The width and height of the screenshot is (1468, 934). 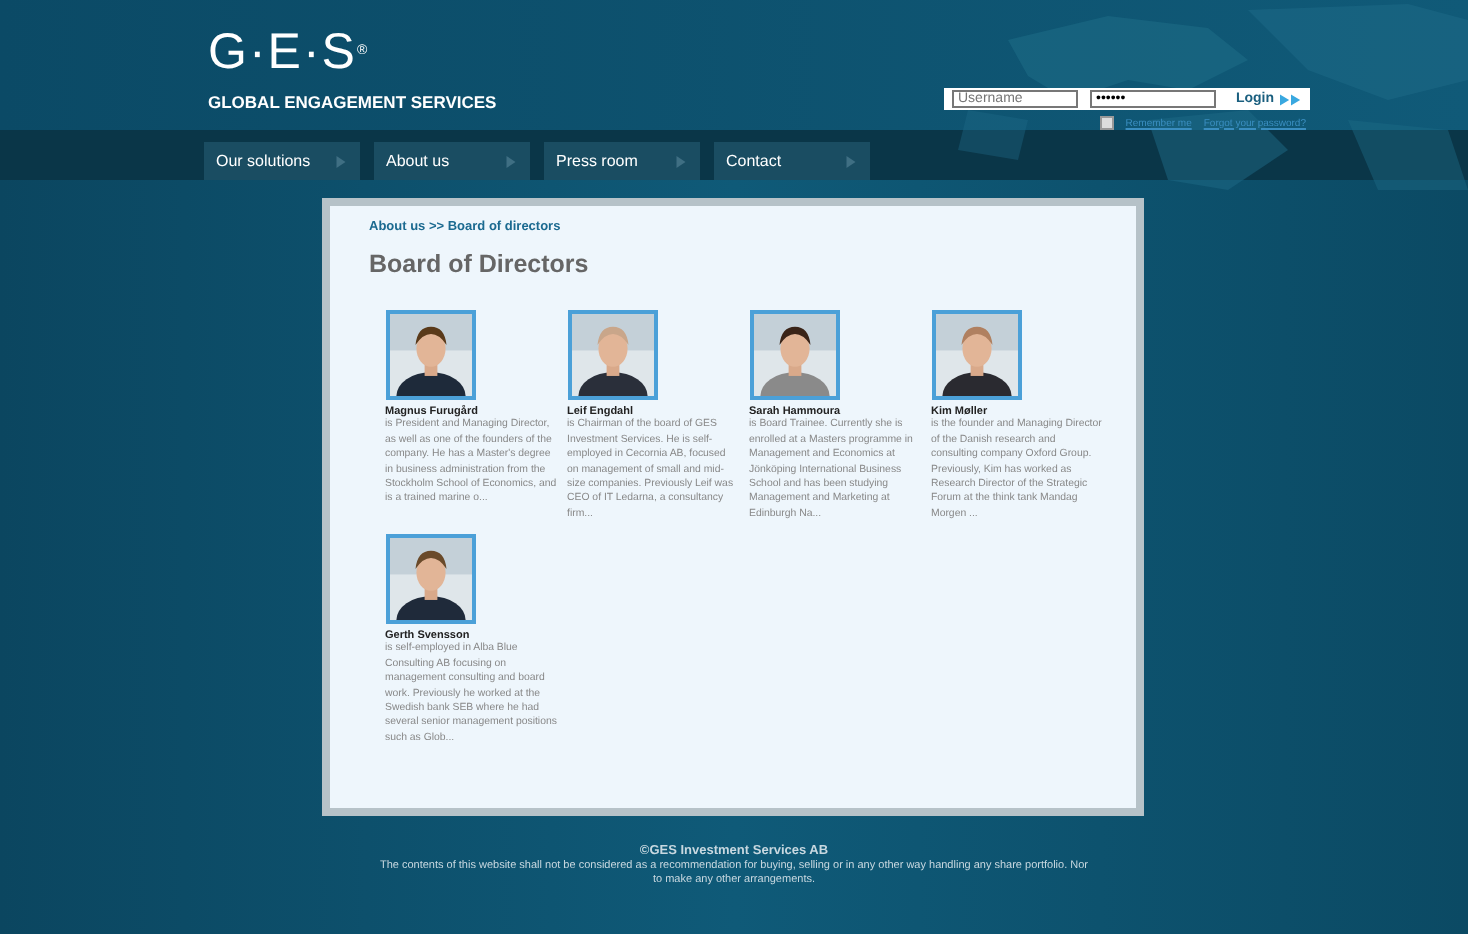 What do you see at coordinates (282, 161) in the screenshot?
I see `nav-button: Our solutions` at bounding box center [282, 161].